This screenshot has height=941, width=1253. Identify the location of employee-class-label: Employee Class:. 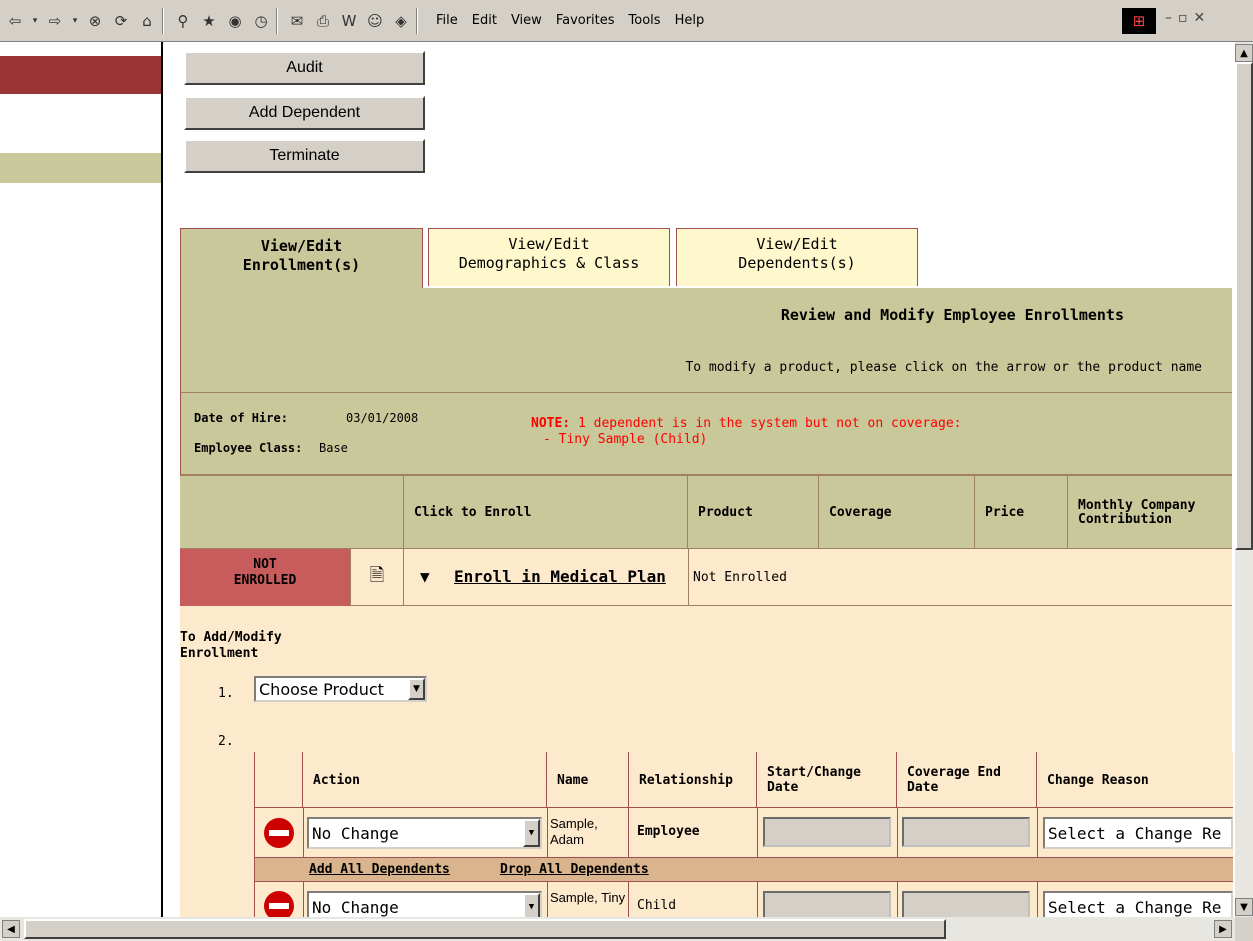
(248, 448).